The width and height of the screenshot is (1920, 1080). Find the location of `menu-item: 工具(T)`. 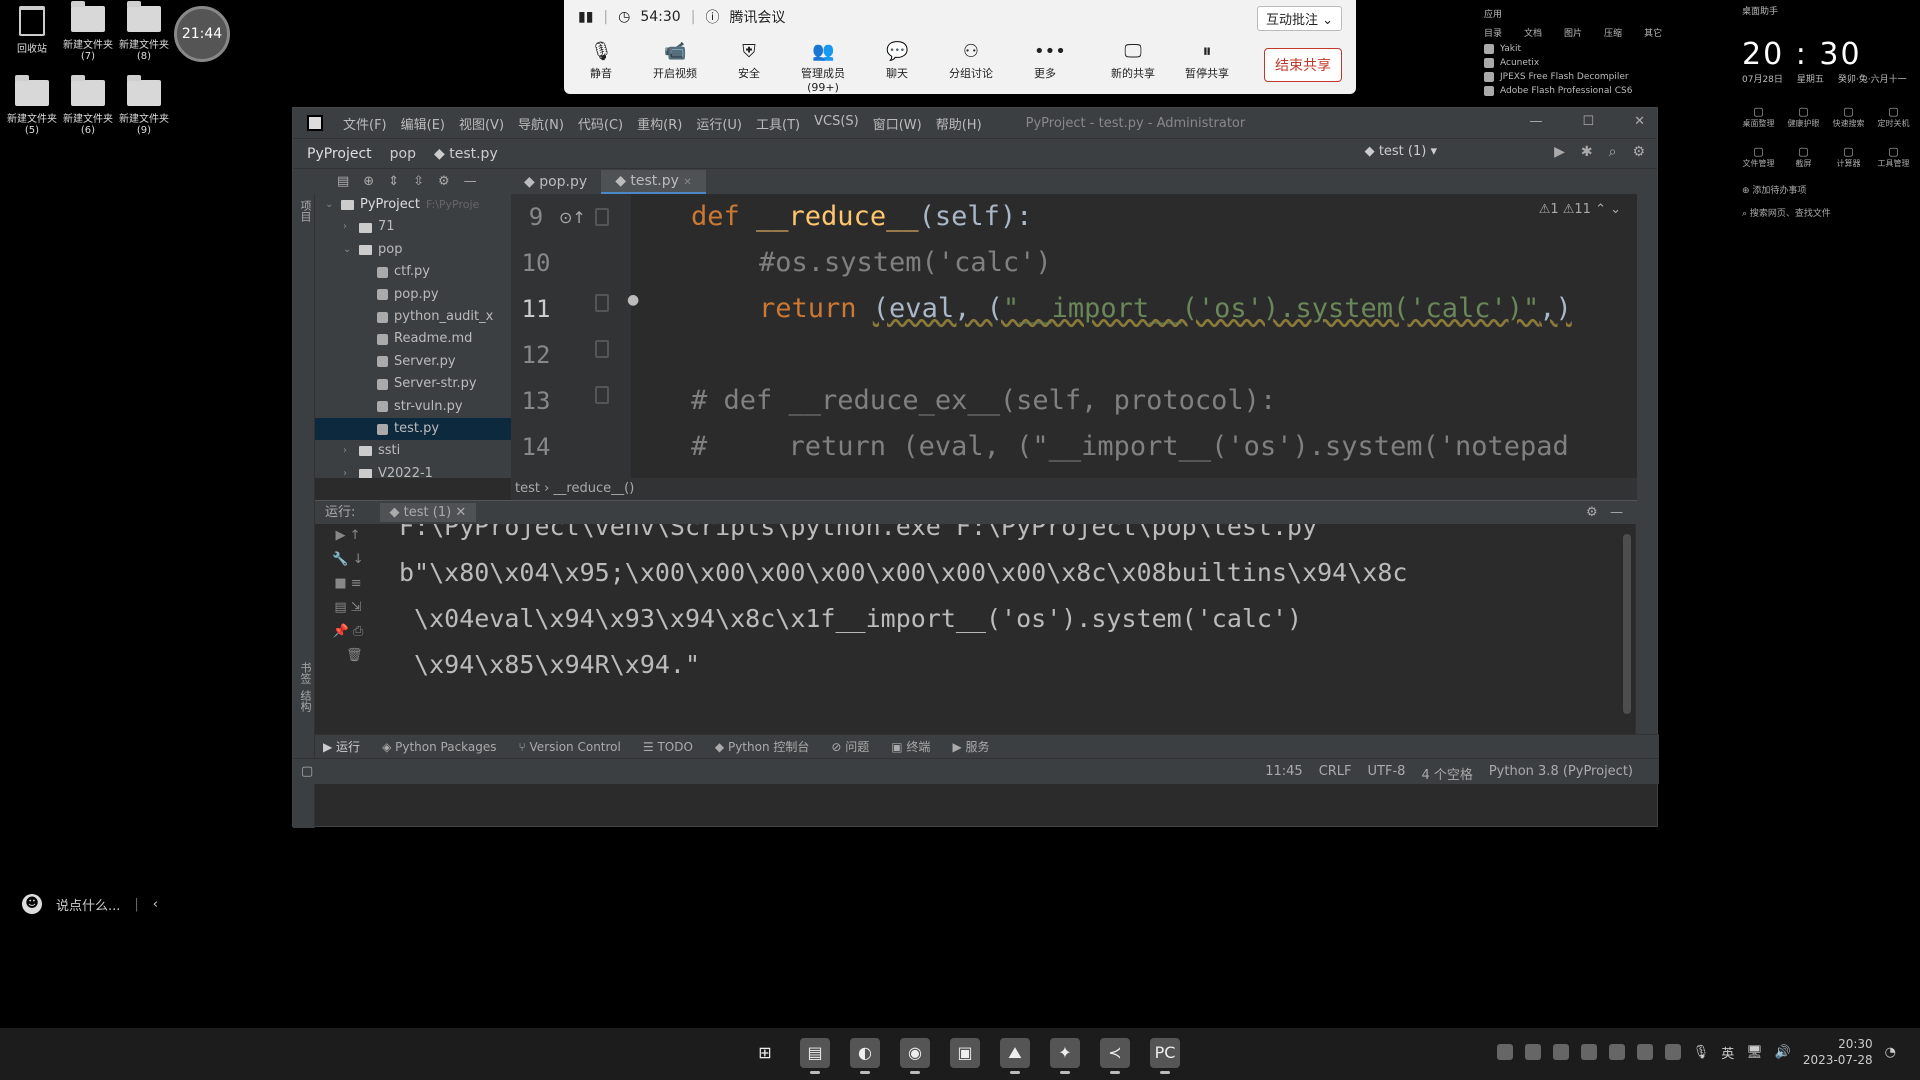

menu-item: 工具(T) is located at coordinates (778, 123).